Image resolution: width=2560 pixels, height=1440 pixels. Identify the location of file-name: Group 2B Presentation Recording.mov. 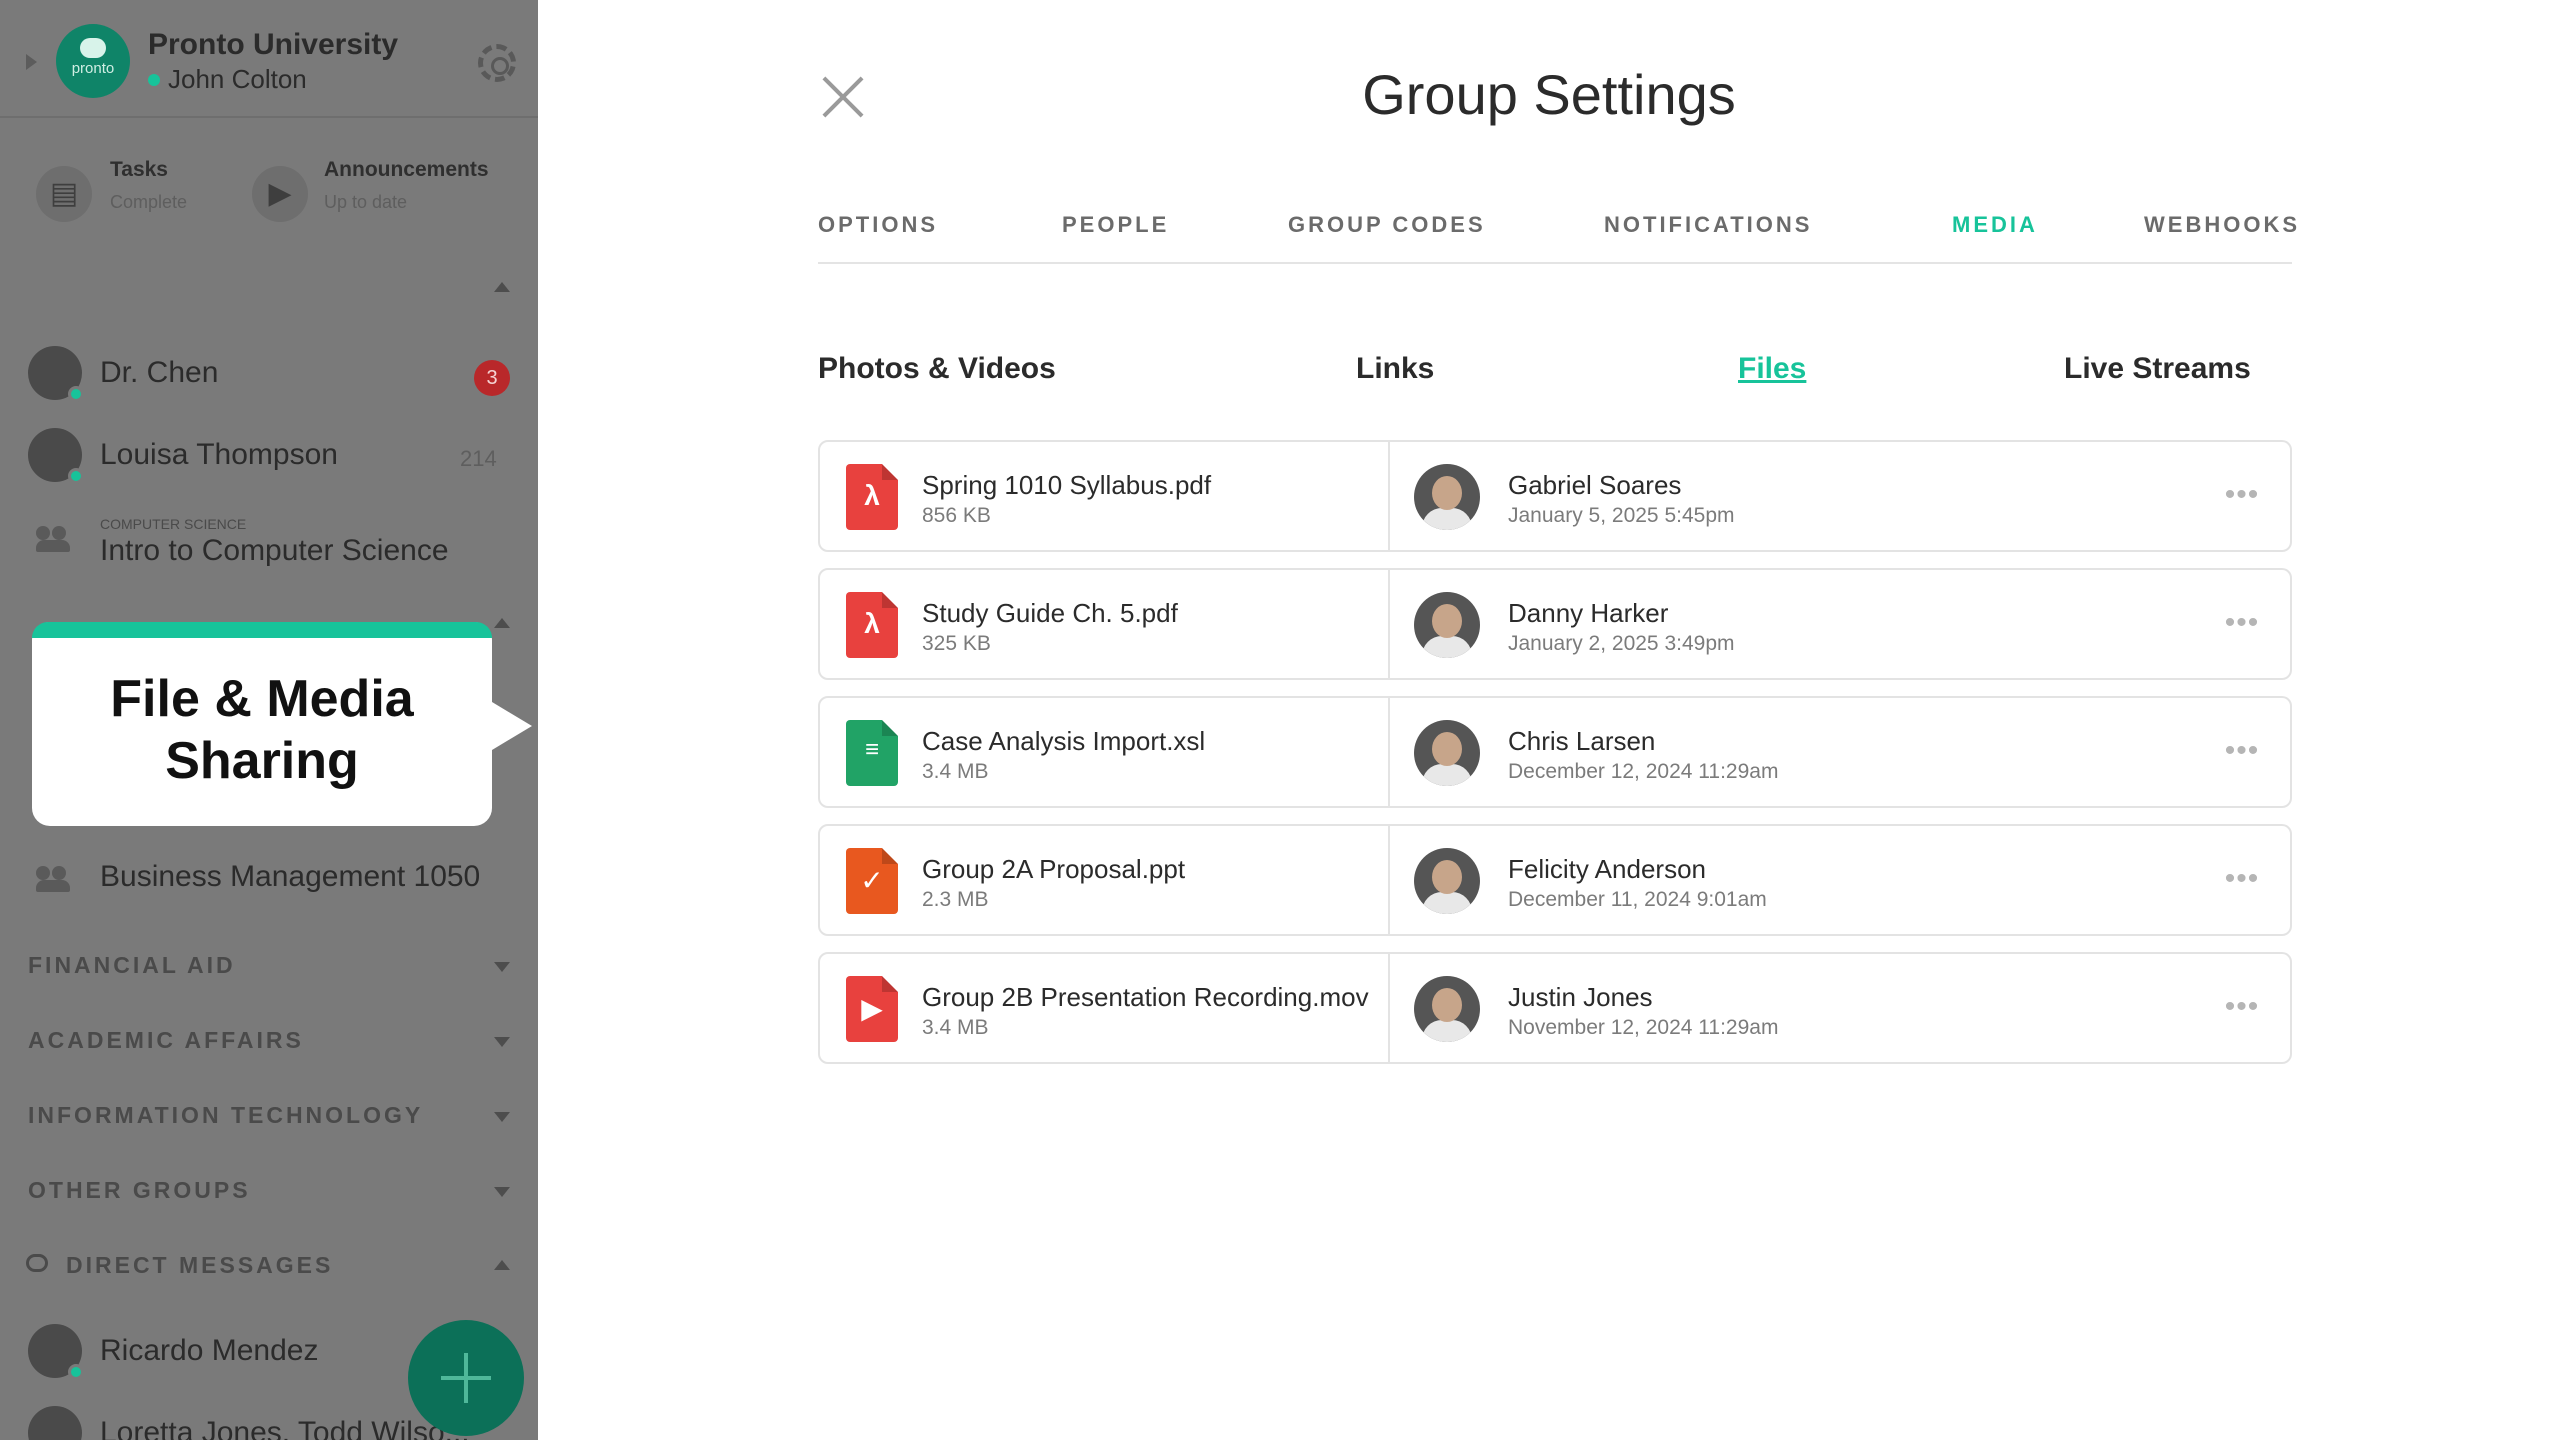
(1145, 997).